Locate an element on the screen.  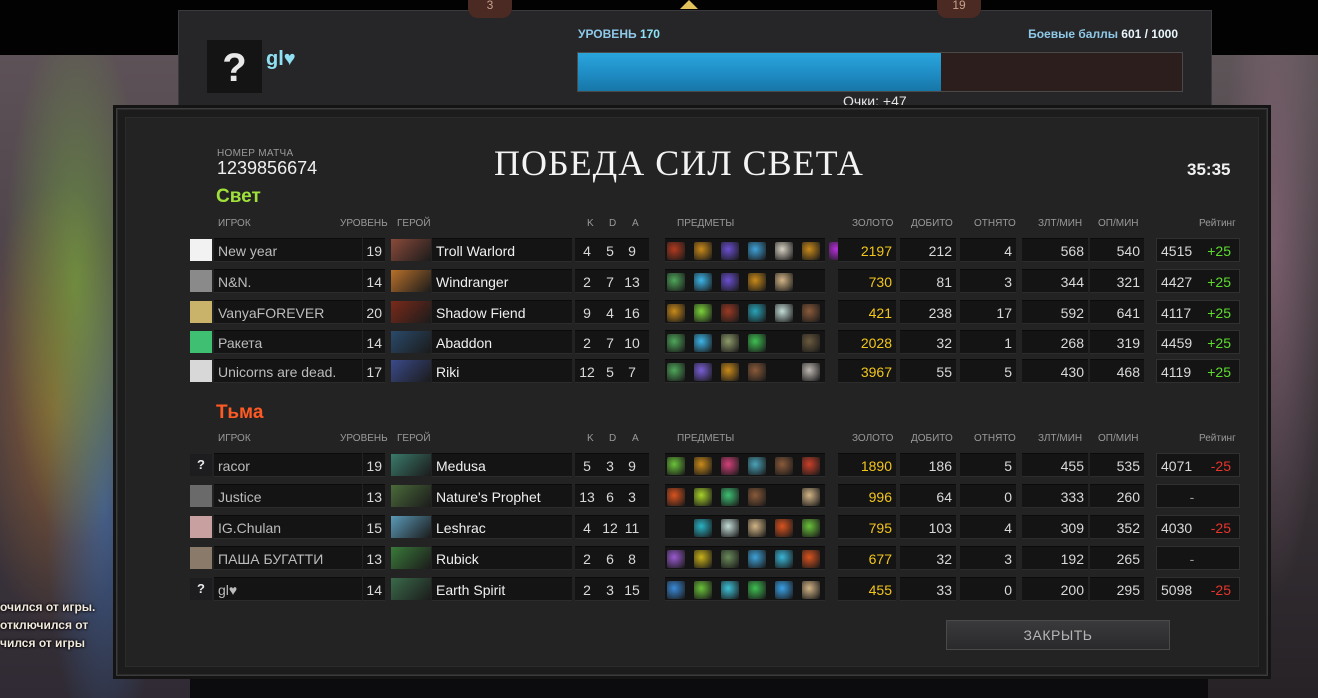
close-button: ЗАКРЫТЬ is located at coordinates (1058, 635).